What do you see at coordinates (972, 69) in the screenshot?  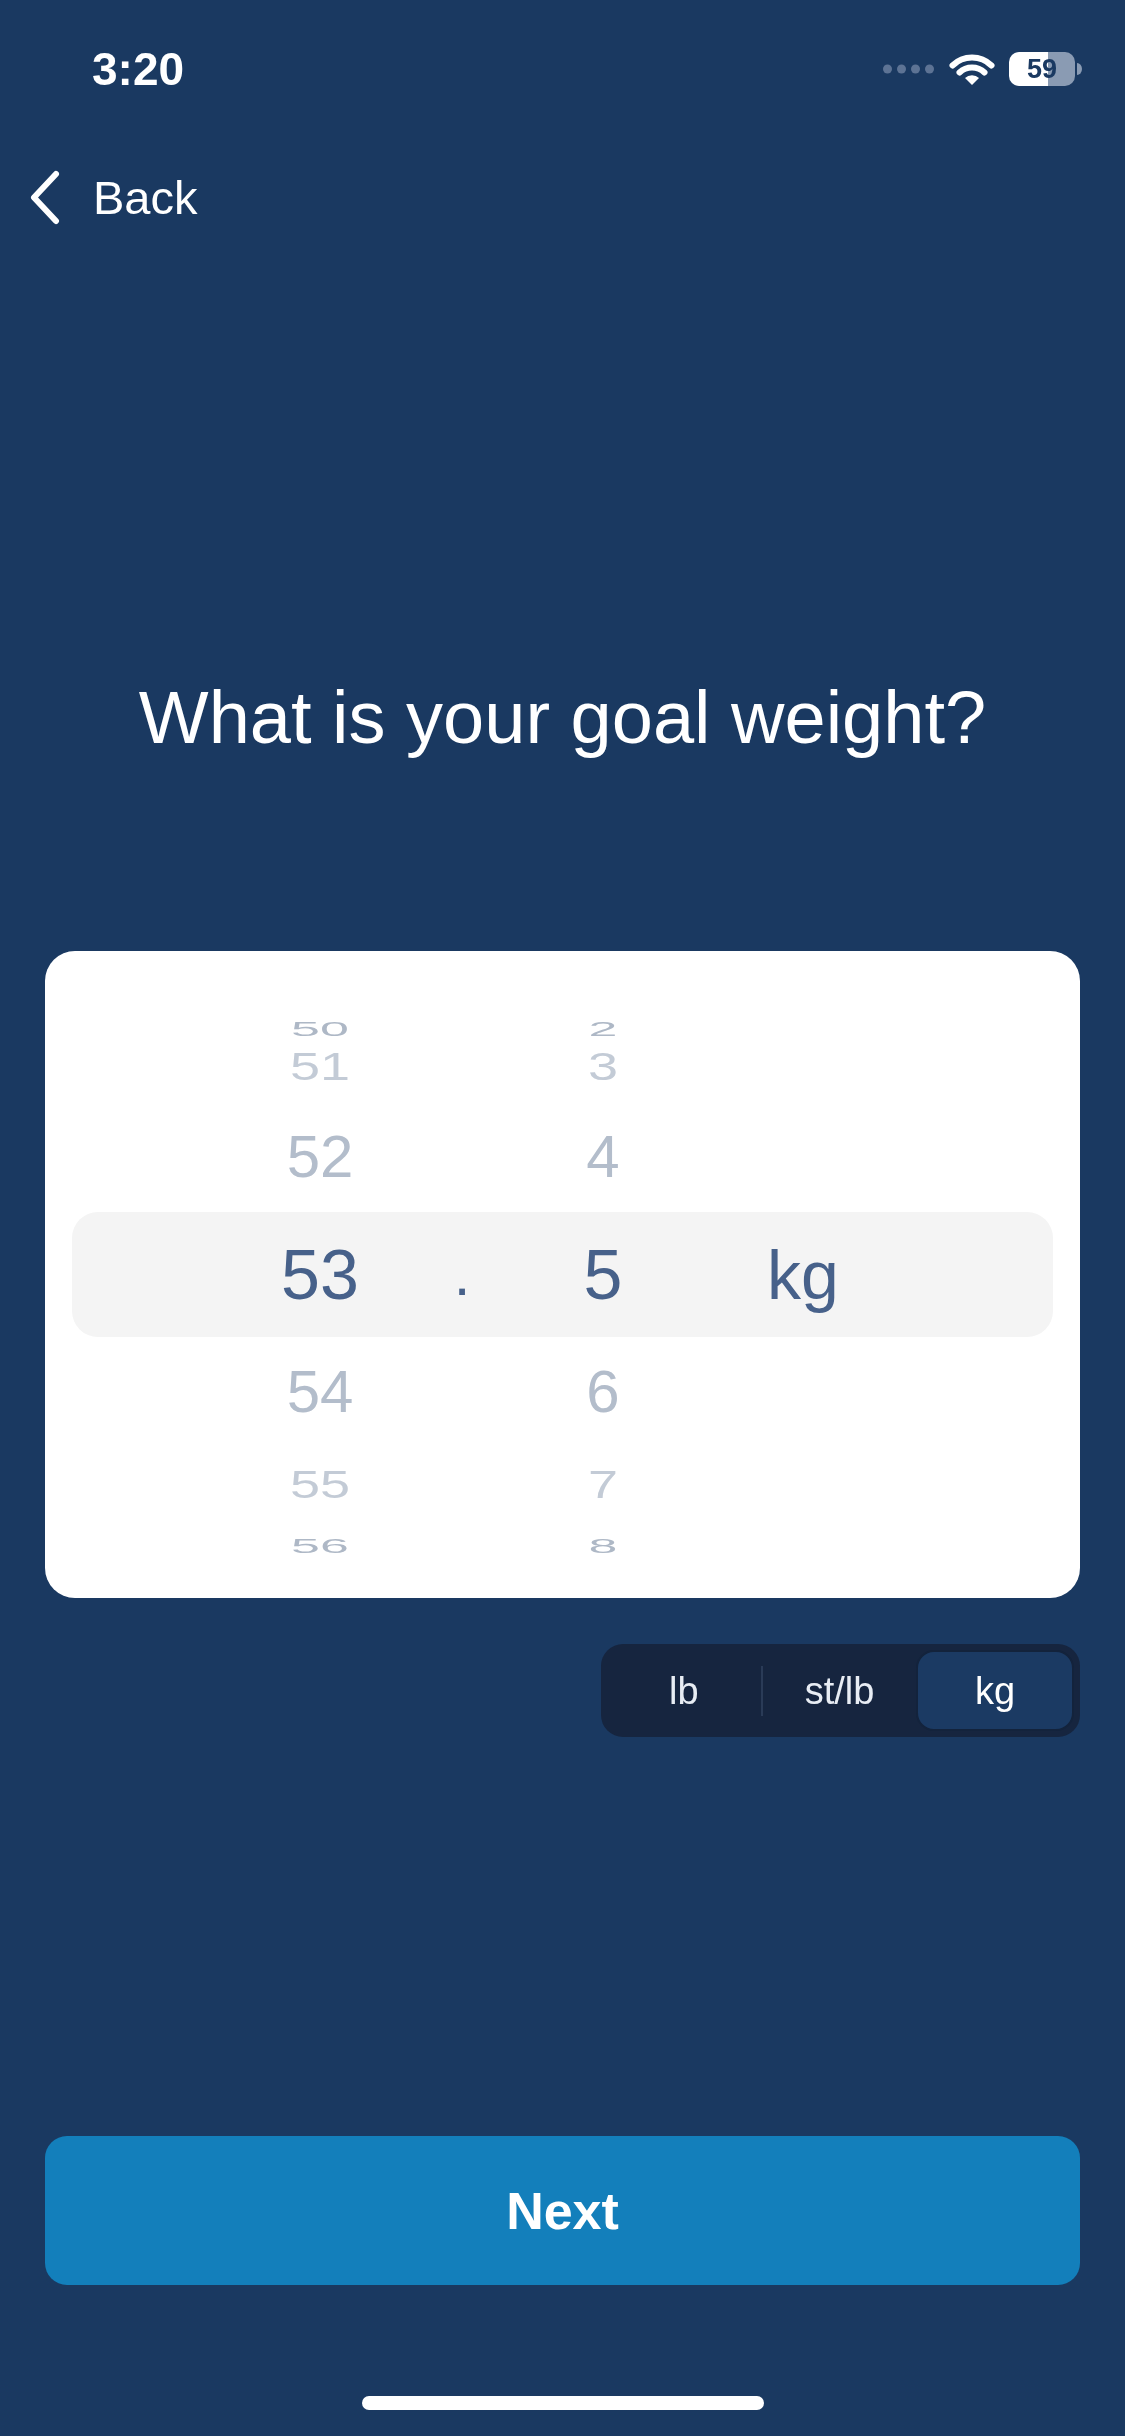 I see `wifi-icon` at bounding box center [972, 69].